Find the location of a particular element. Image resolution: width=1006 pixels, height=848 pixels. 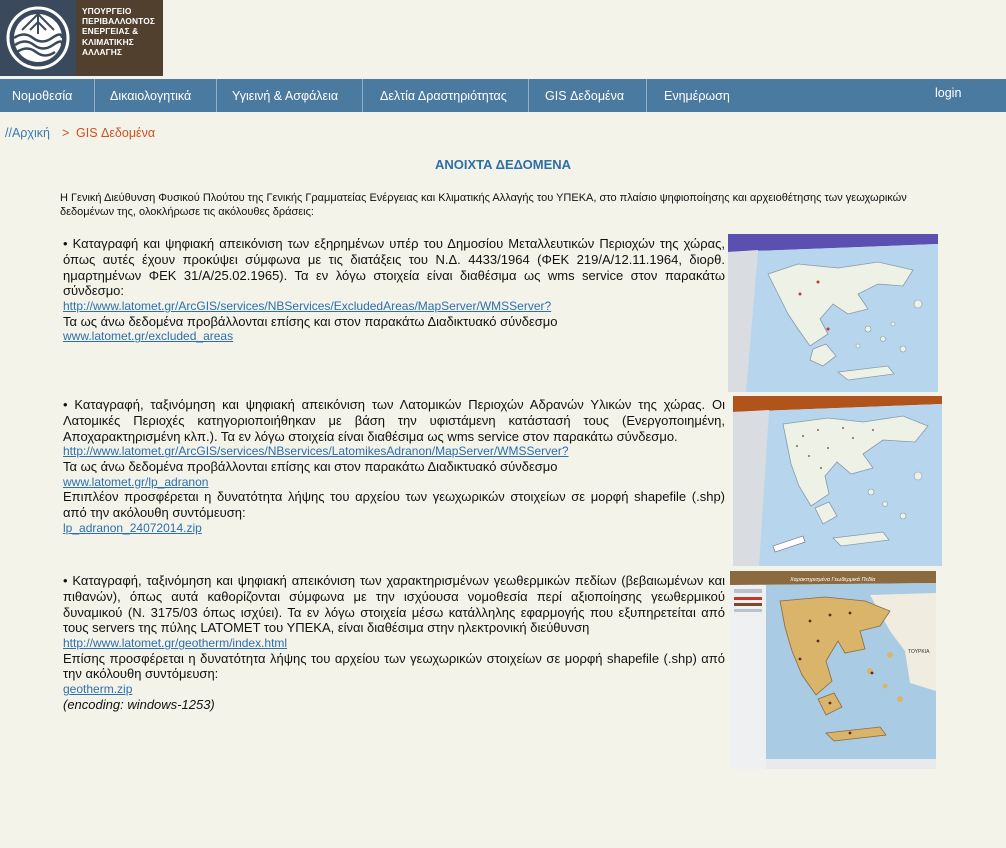

breadcrumb-home: //Αρχική is located at coordinates (27, 133).